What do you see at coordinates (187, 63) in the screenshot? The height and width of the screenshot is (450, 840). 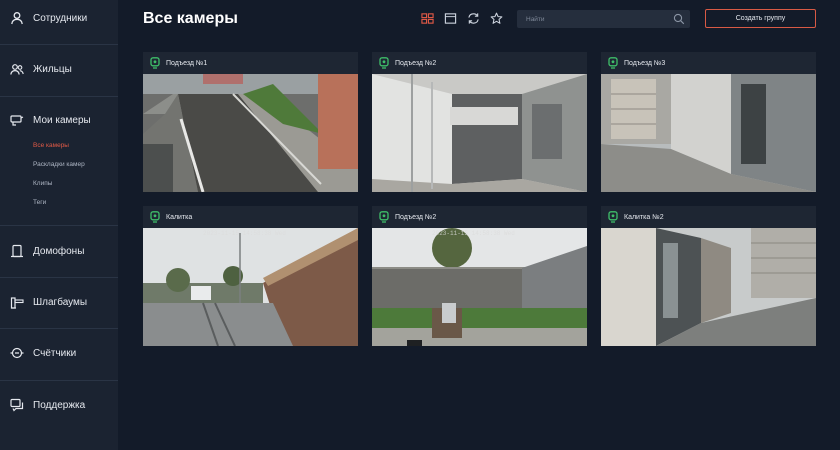 I see `camera-name: Подъезд №1` at bounding box center [187, 63].